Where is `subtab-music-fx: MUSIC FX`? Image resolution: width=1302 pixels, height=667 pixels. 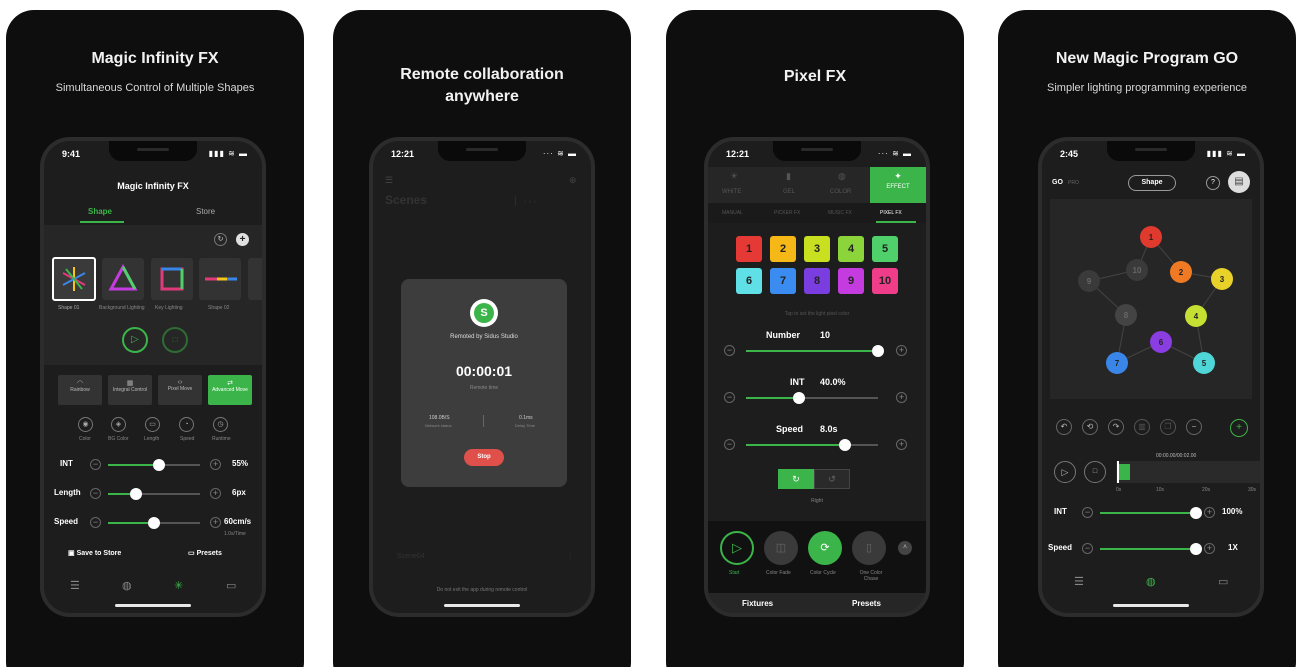 subtab-music-fx: MUSIC FX is located at coordinates (840, 213).